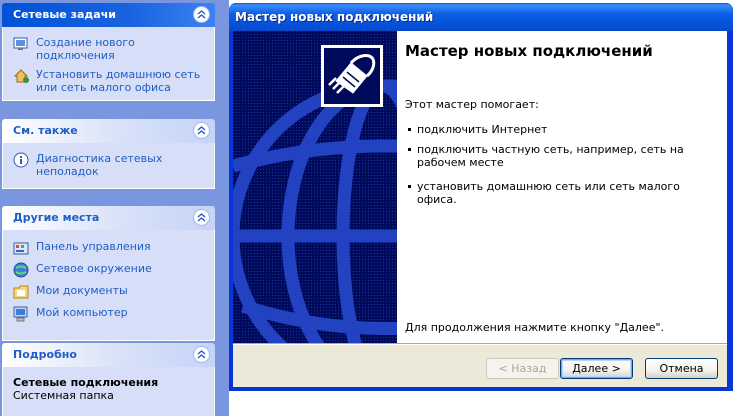  I want to click on new-connection-icon, so click(20, 43).